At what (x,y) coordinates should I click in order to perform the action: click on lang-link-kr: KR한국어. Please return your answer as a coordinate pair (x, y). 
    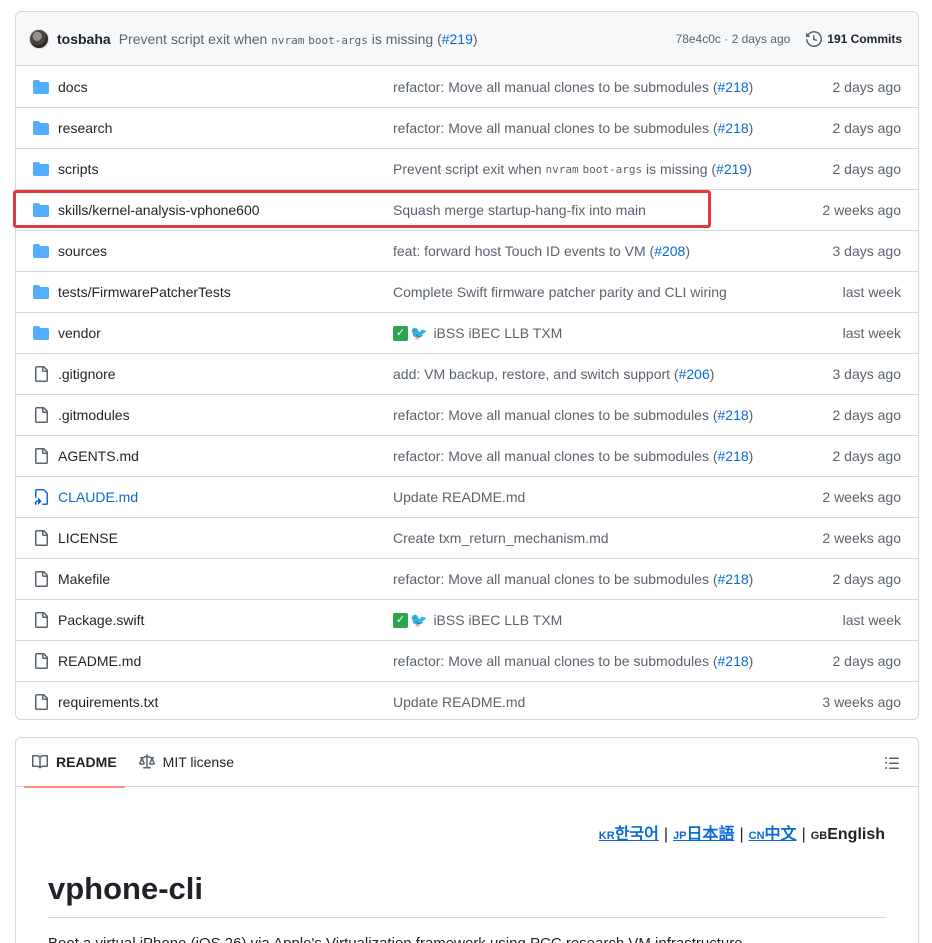
    Looking at the image, I should click on (629, 832).